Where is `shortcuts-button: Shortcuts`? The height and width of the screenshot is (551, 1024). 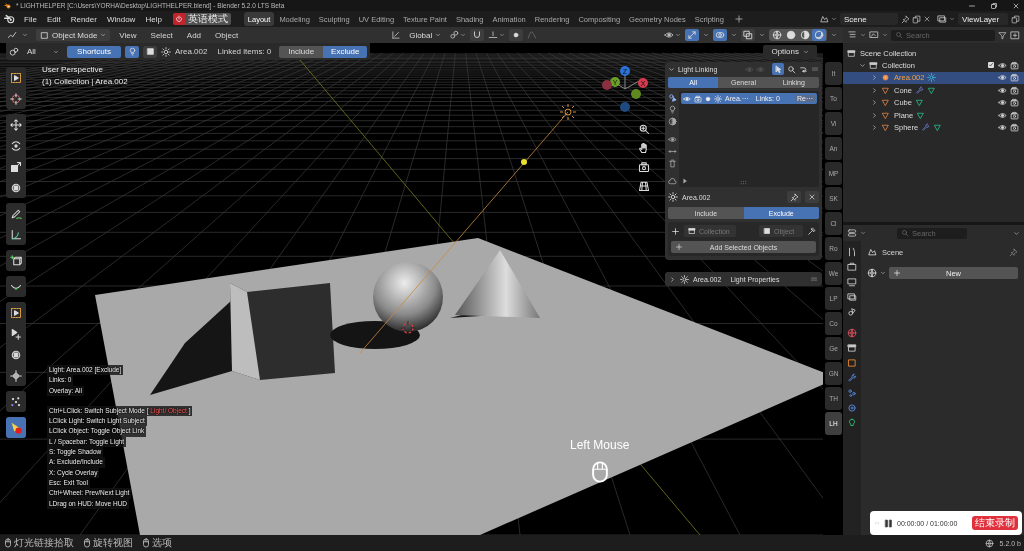
shortcuts-button: Shortcuts is located at coordinates (94, 51).